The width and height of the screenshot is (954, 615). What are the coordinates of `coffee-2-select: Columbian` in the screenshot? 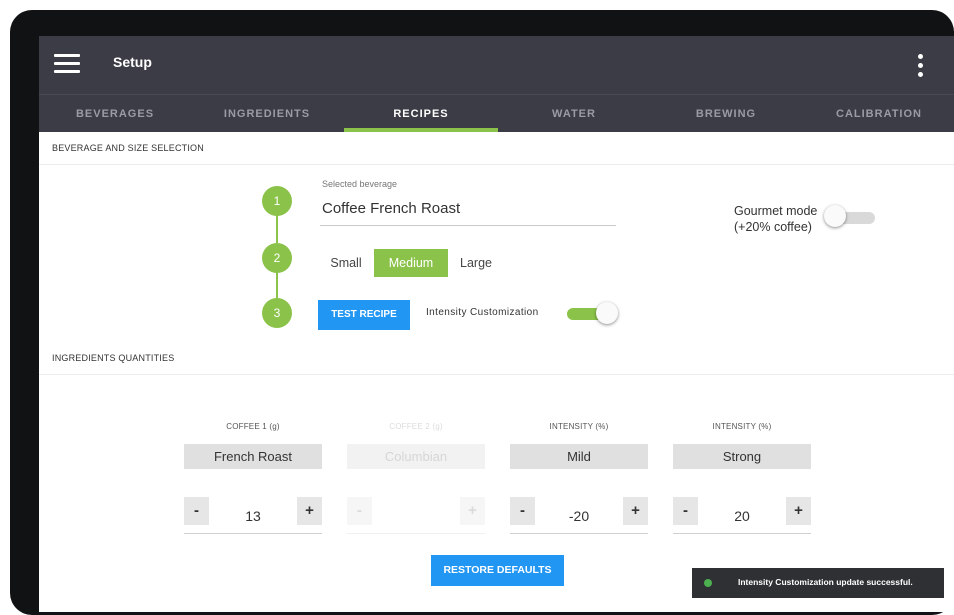 It's located at (416, 456).